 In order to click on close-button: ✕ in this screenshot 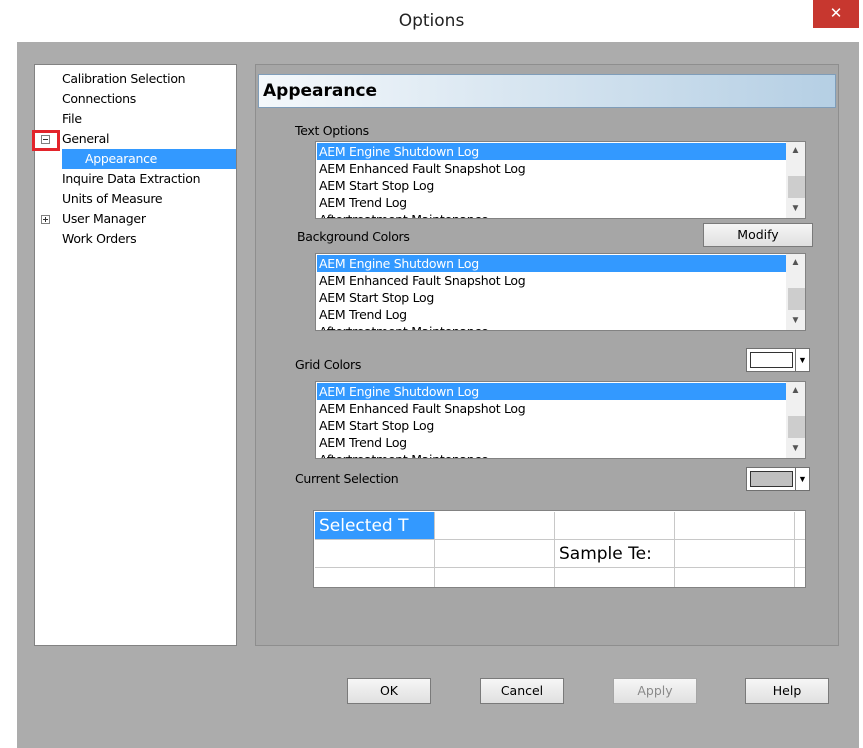, I will do `click(836, 14)`.